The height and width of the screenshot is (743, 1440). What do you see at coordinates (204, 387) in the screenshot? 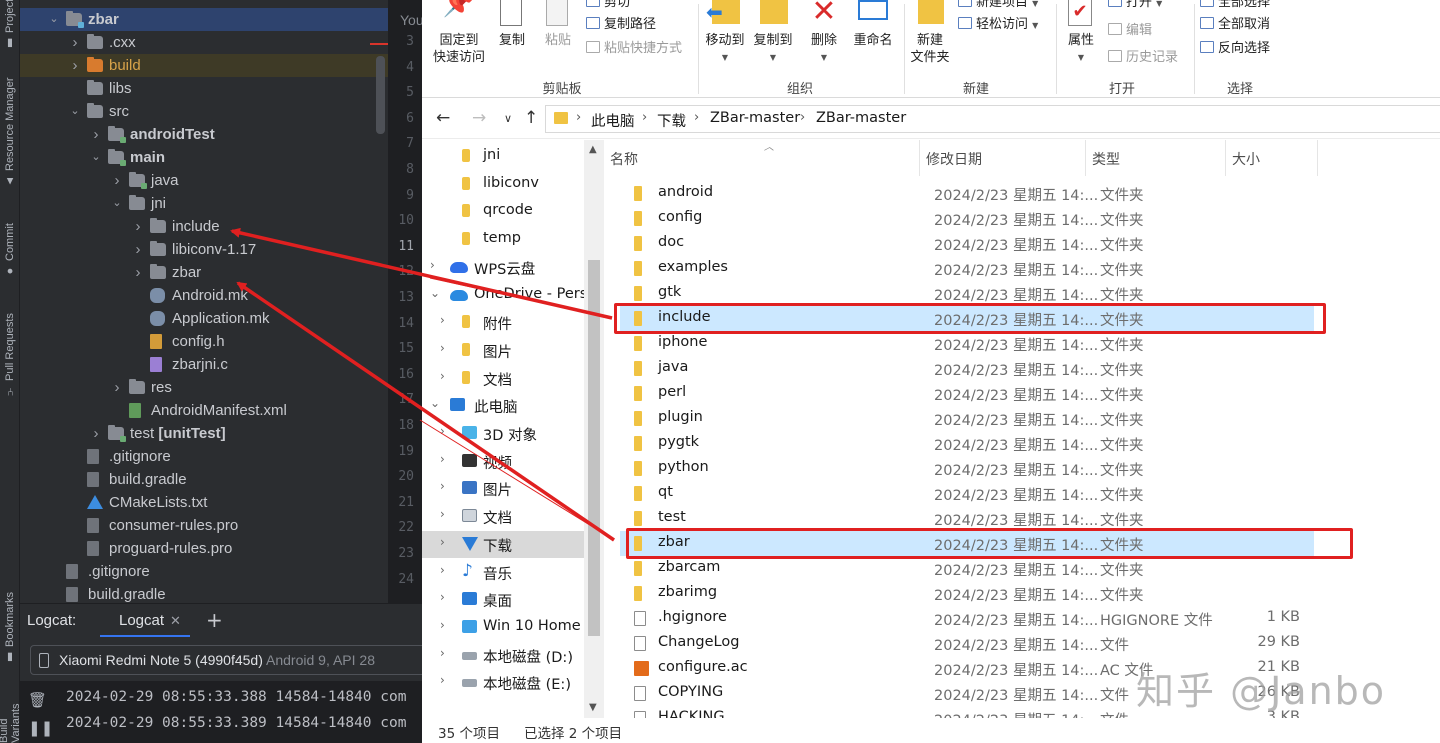
I see `tree-item: › res` at bounding box center [204, 387].